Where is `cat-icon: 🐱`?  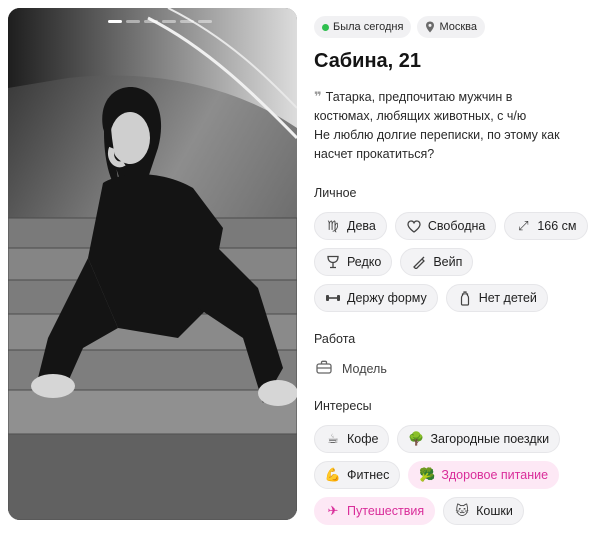
cat-icon: 🐱 is located at coordinates (462, 510).